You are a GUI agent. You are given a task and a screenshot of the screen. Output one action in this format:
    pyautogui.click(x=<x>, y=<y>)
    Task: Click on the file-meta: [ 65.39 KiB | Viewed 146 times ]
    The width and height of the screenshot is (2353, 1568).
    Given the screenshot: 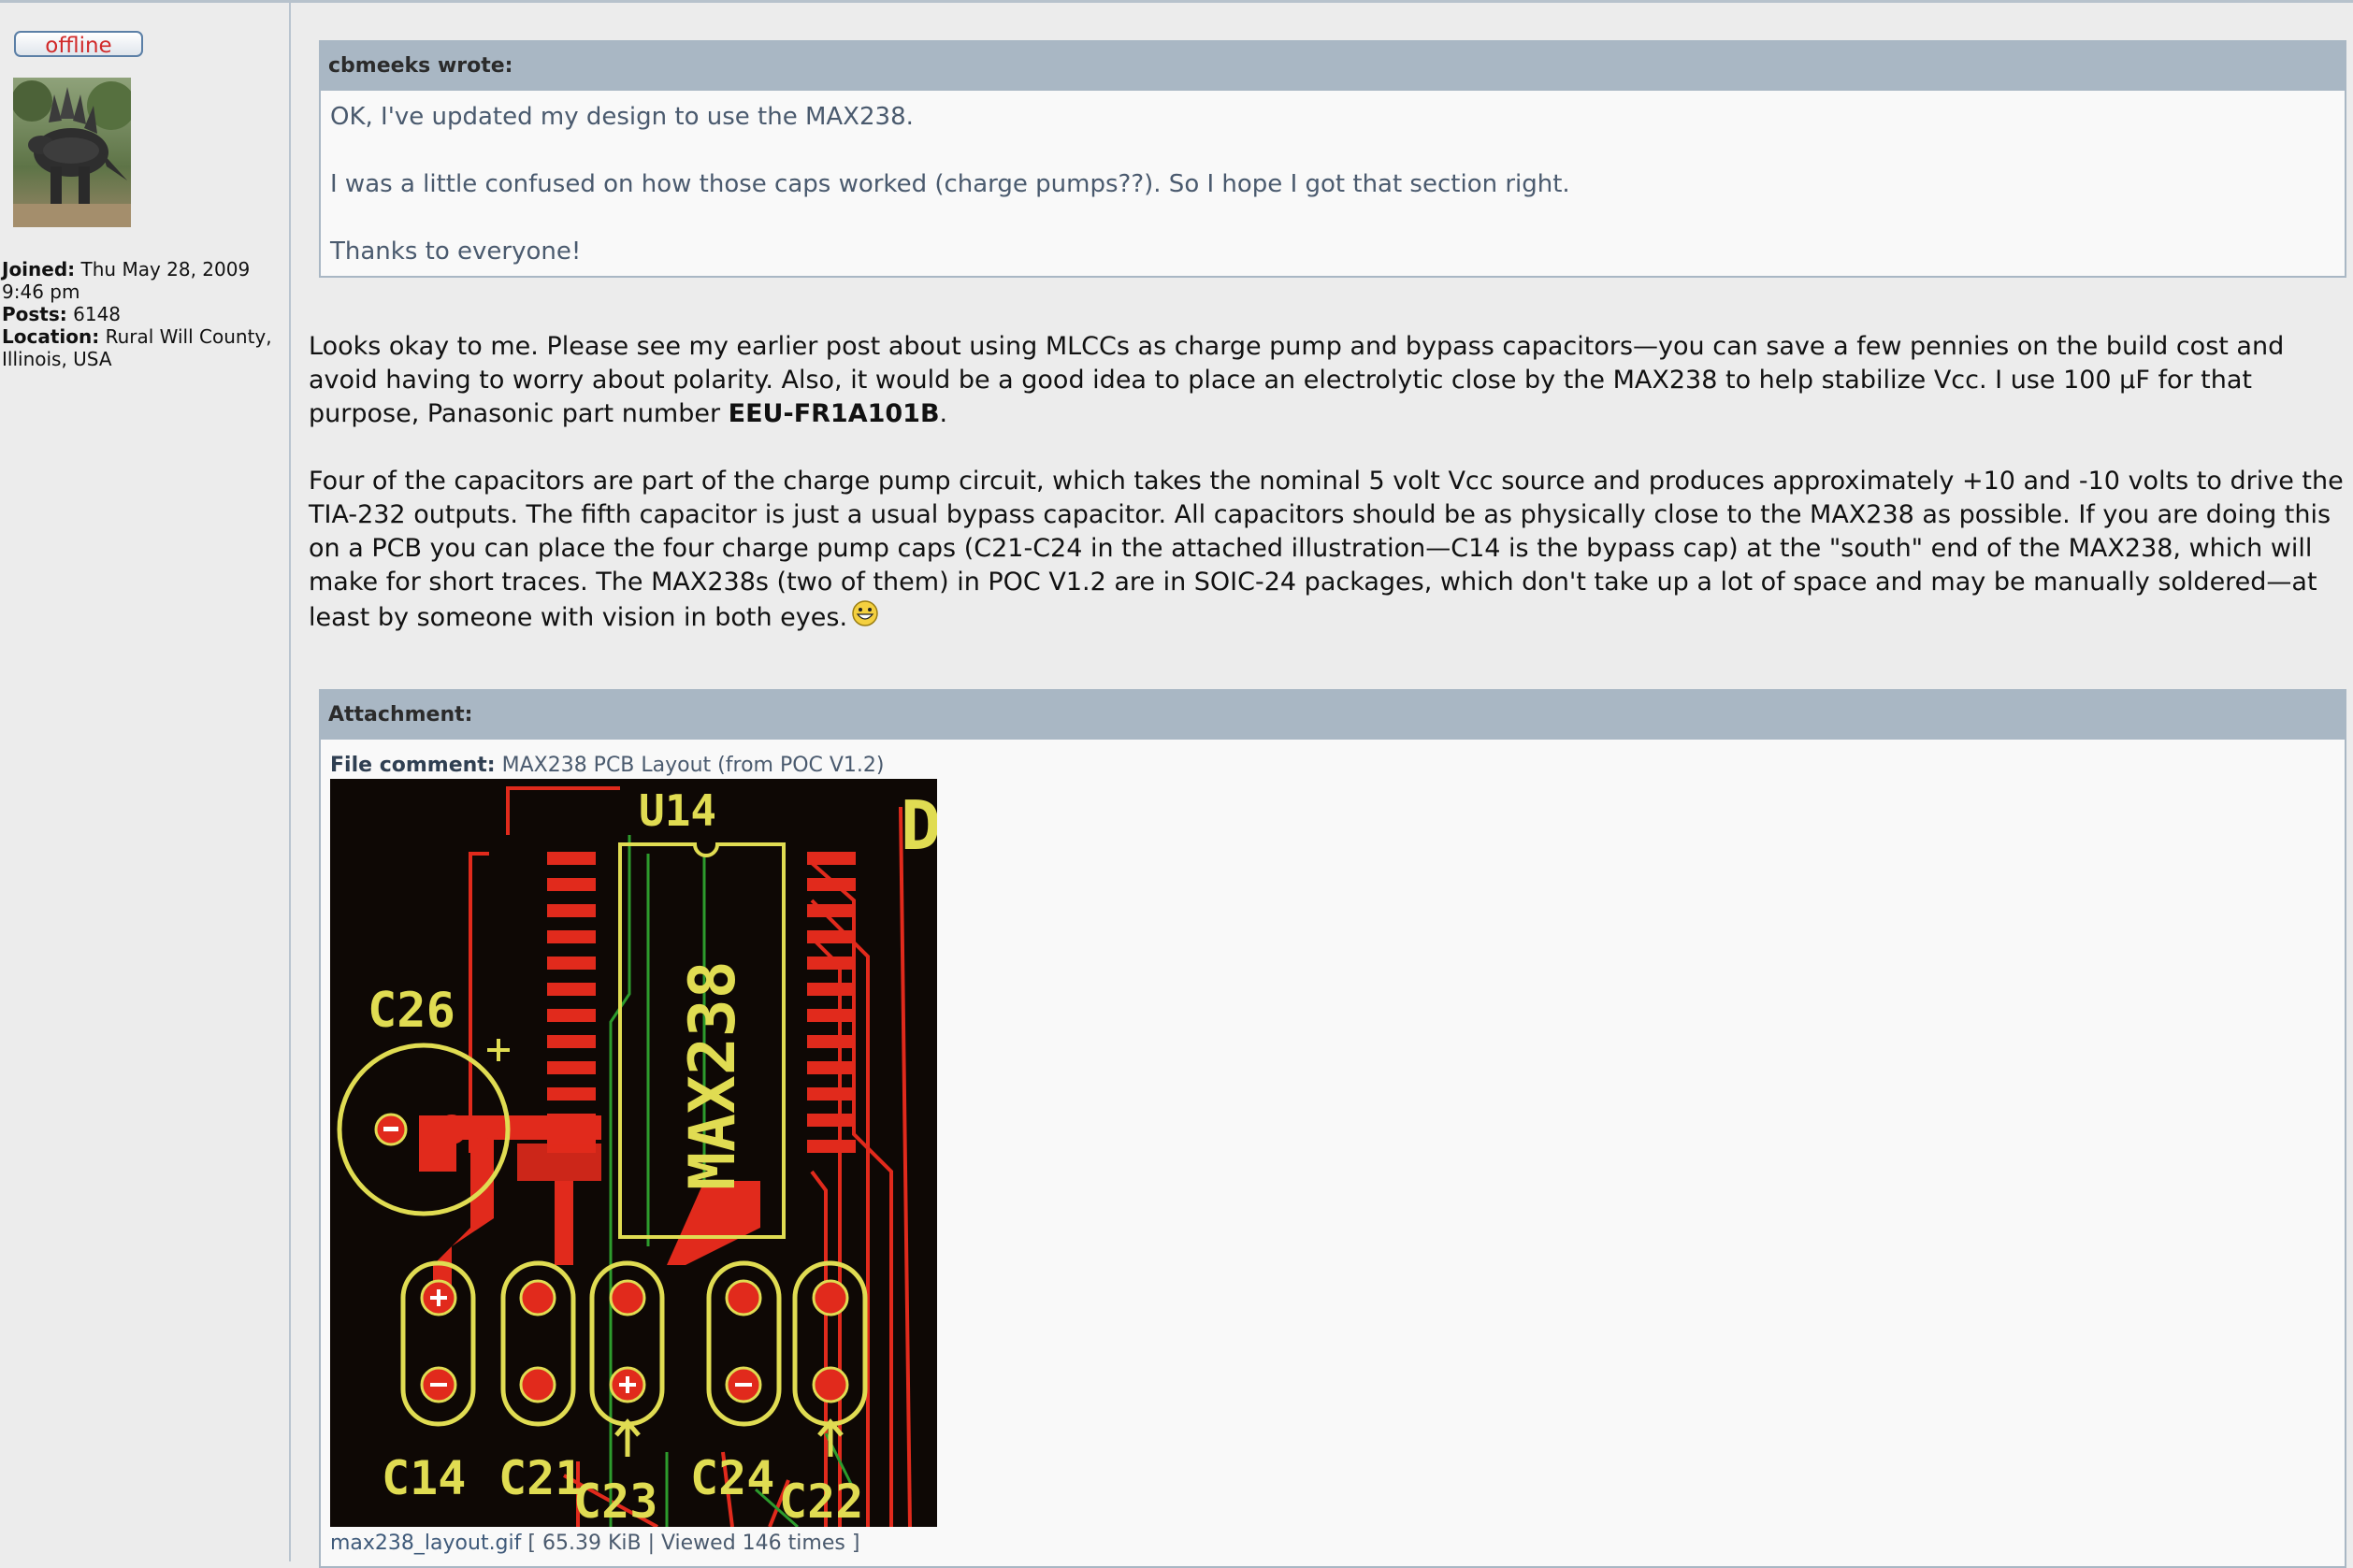 What is the action you would take?
    pyautogui.click(x=693, y=1543)
    